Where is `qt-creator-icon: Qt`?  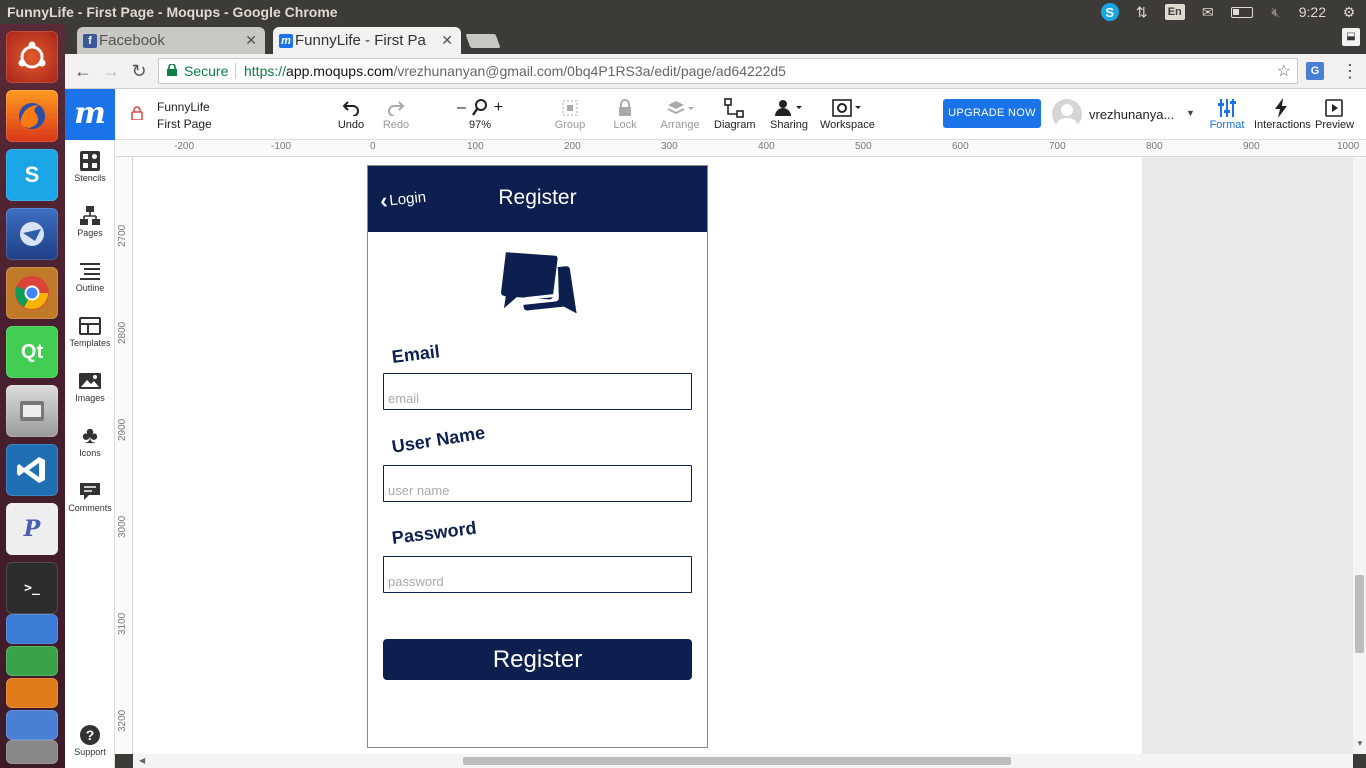 qt-creator-icon: Qt is located at coordinates (32, 352).